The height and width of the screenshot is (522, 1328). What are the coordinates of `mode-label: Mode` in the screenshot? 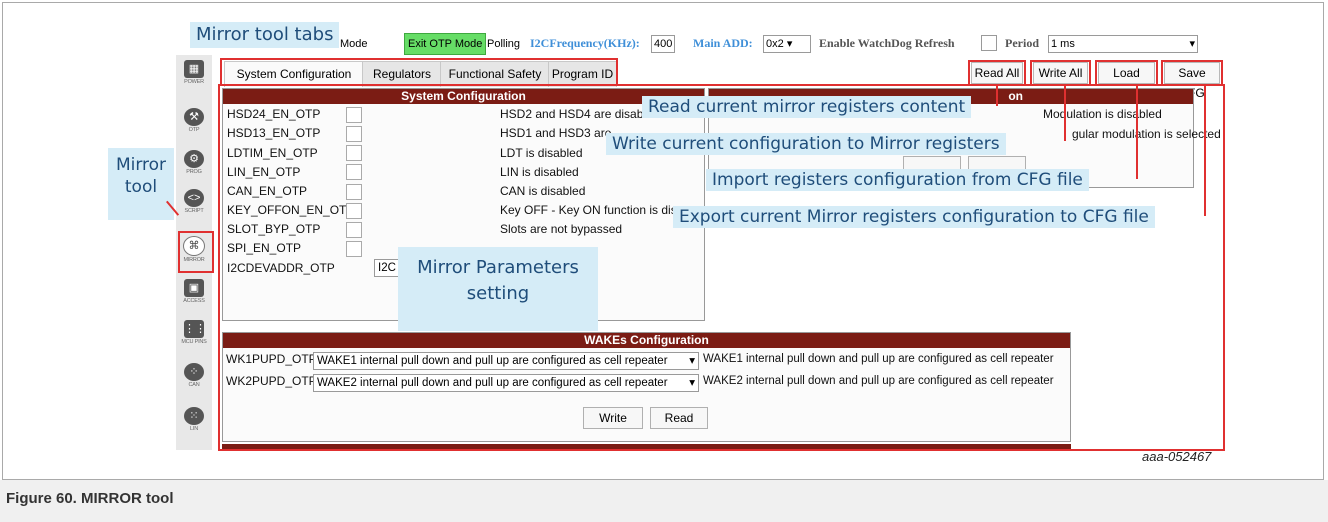 It's located at (354, 44).